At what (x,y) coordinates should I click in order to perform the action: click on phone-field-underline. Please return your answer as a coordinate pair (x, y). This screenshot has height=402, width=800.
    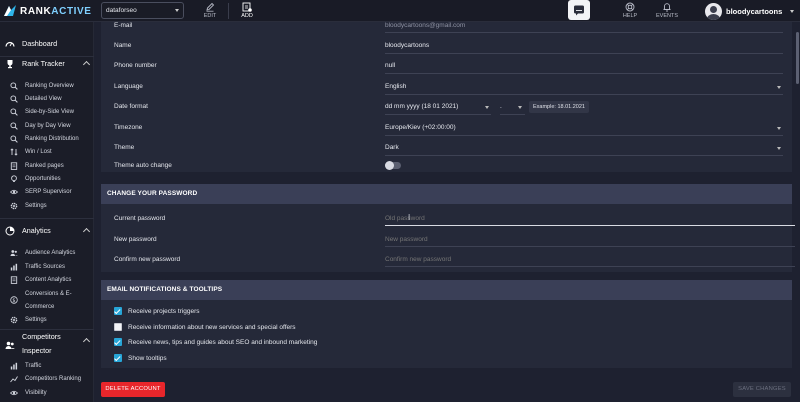
    Looking at the image, I should click on (584, 73).